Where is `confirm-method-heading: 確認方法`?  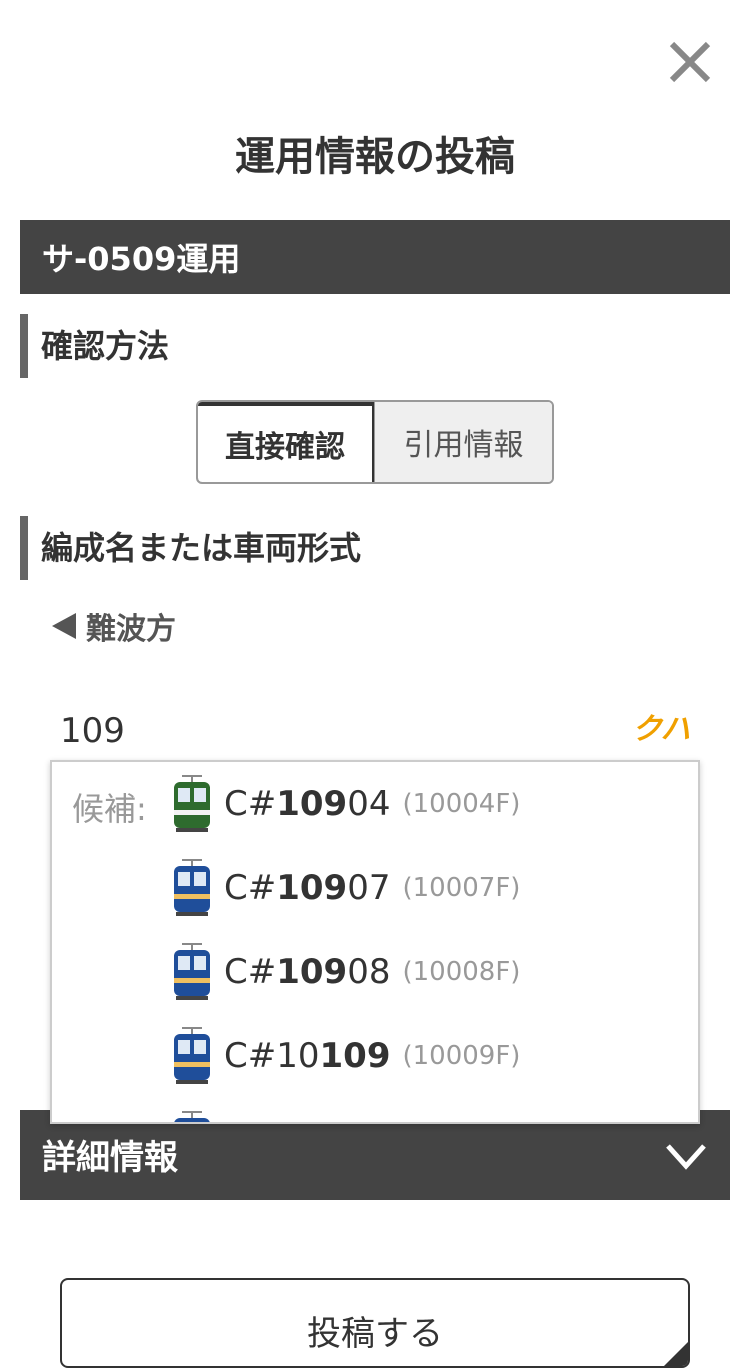
confirm-method-heading: 確認方法 is located at coordinates (94, 346).